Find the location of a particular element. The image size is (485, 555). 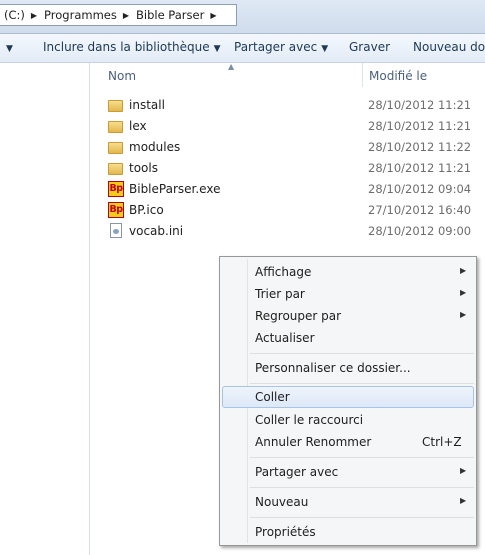

list-item: lex 28/10/2012 11:21 is located at coordinates (292, 126).